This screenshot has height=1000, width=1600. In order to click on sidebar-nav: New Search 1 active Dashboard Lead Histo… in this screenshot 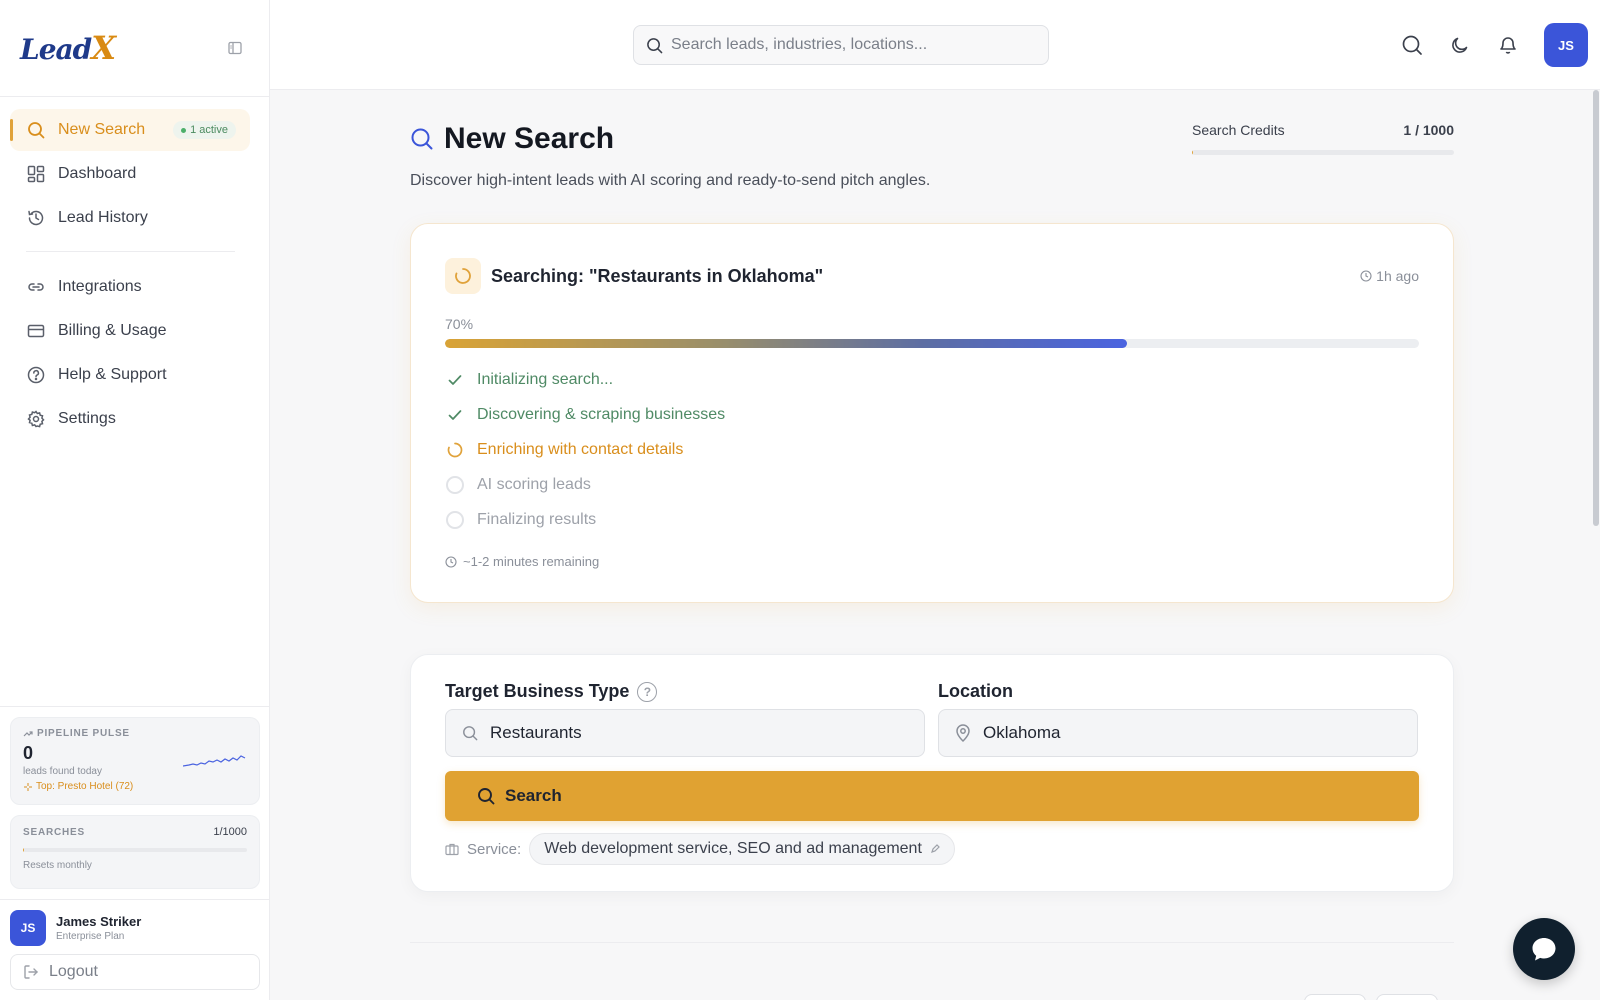, I will do `click(134, 268)`.